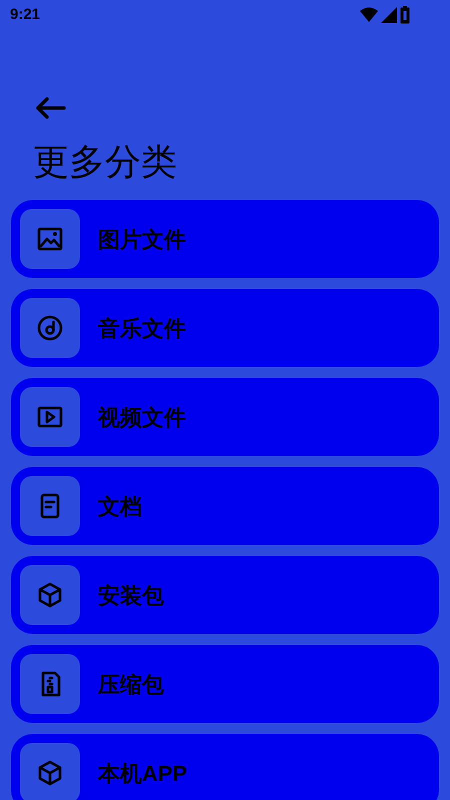  What do you see at coordinates (225, 506) in the screenshot?
I see `category-item: 文档` at bounding box center [225, 506].